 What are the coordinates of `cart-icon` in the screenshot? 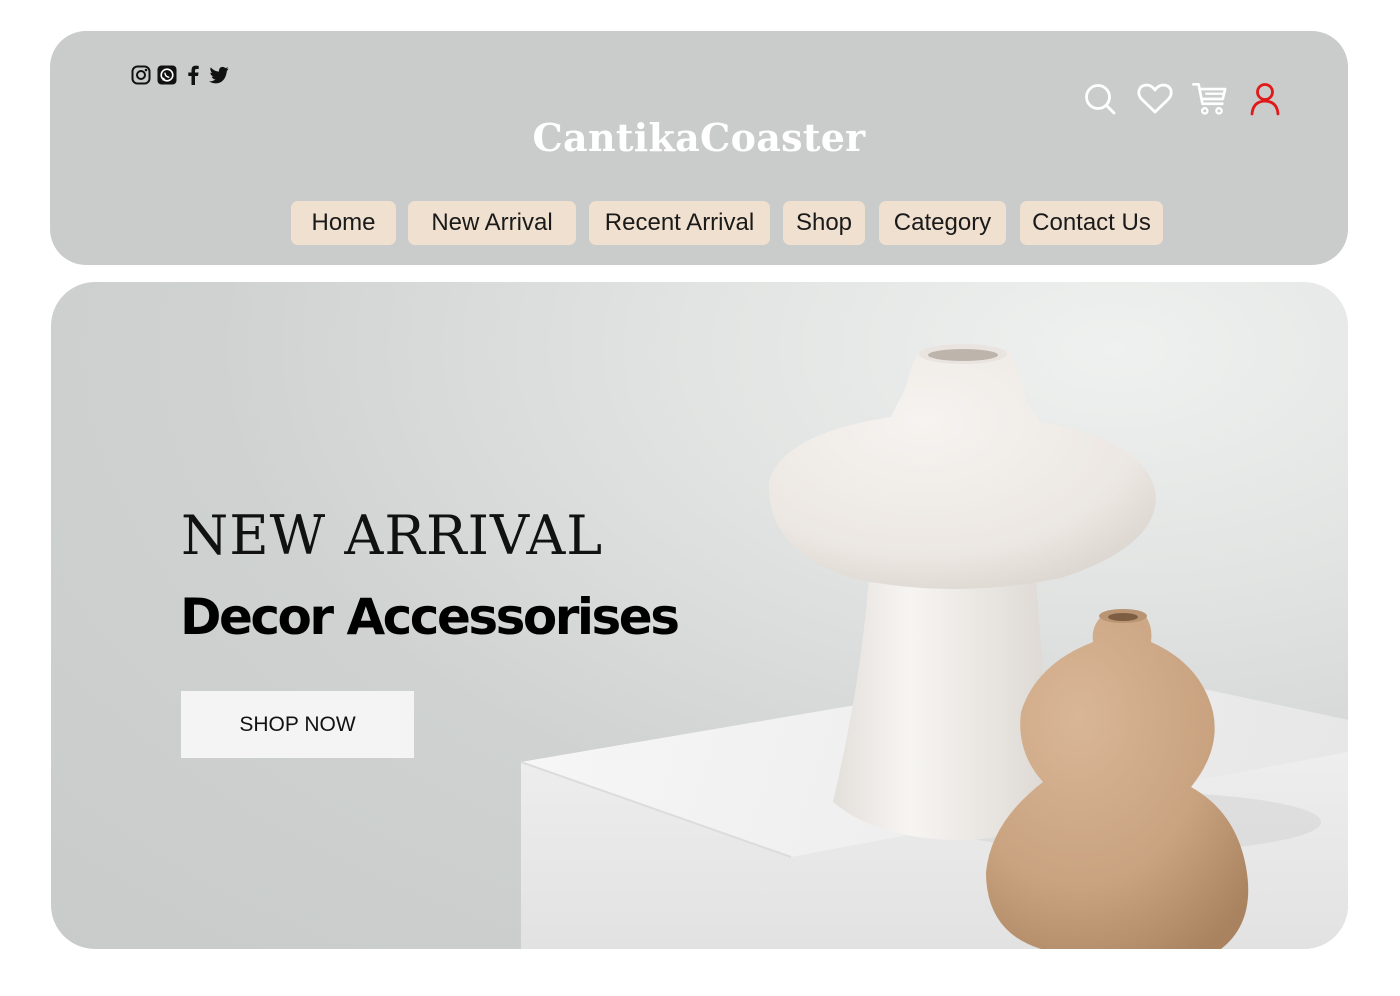 It's located at (1210, 99).